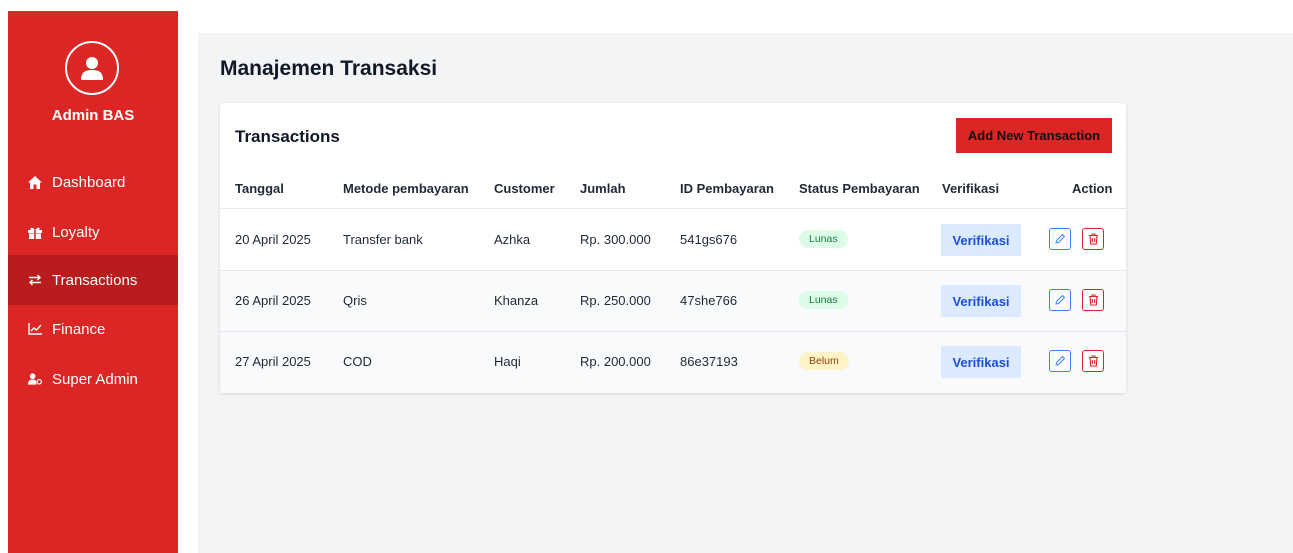  I want to click on admin-name: Admin BAS, so click(93, 115).